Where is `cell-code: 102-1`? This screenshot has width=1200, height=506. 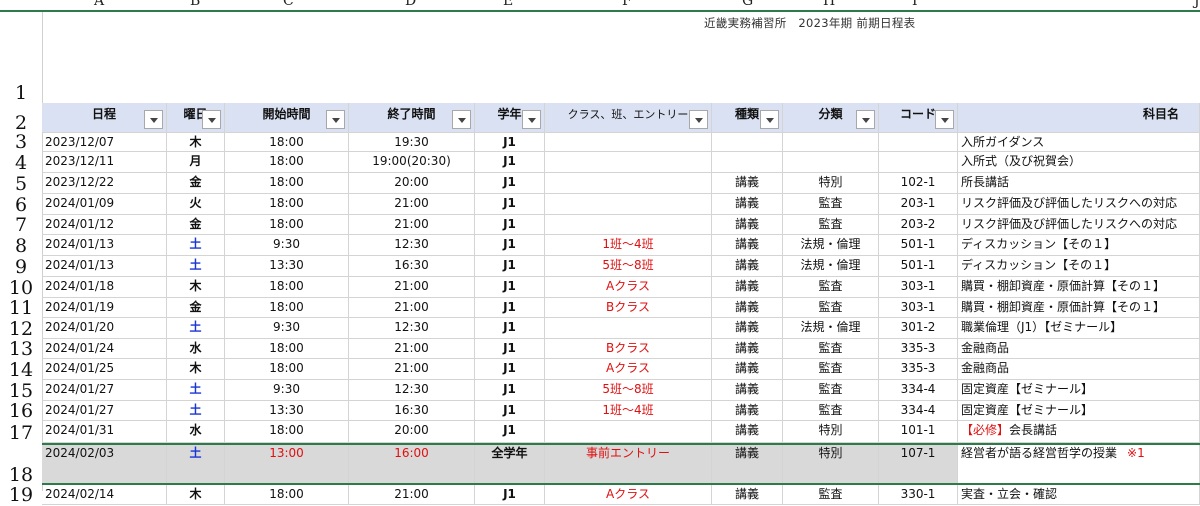 cell-code: 102-1 is located at coordinates (918, 183).